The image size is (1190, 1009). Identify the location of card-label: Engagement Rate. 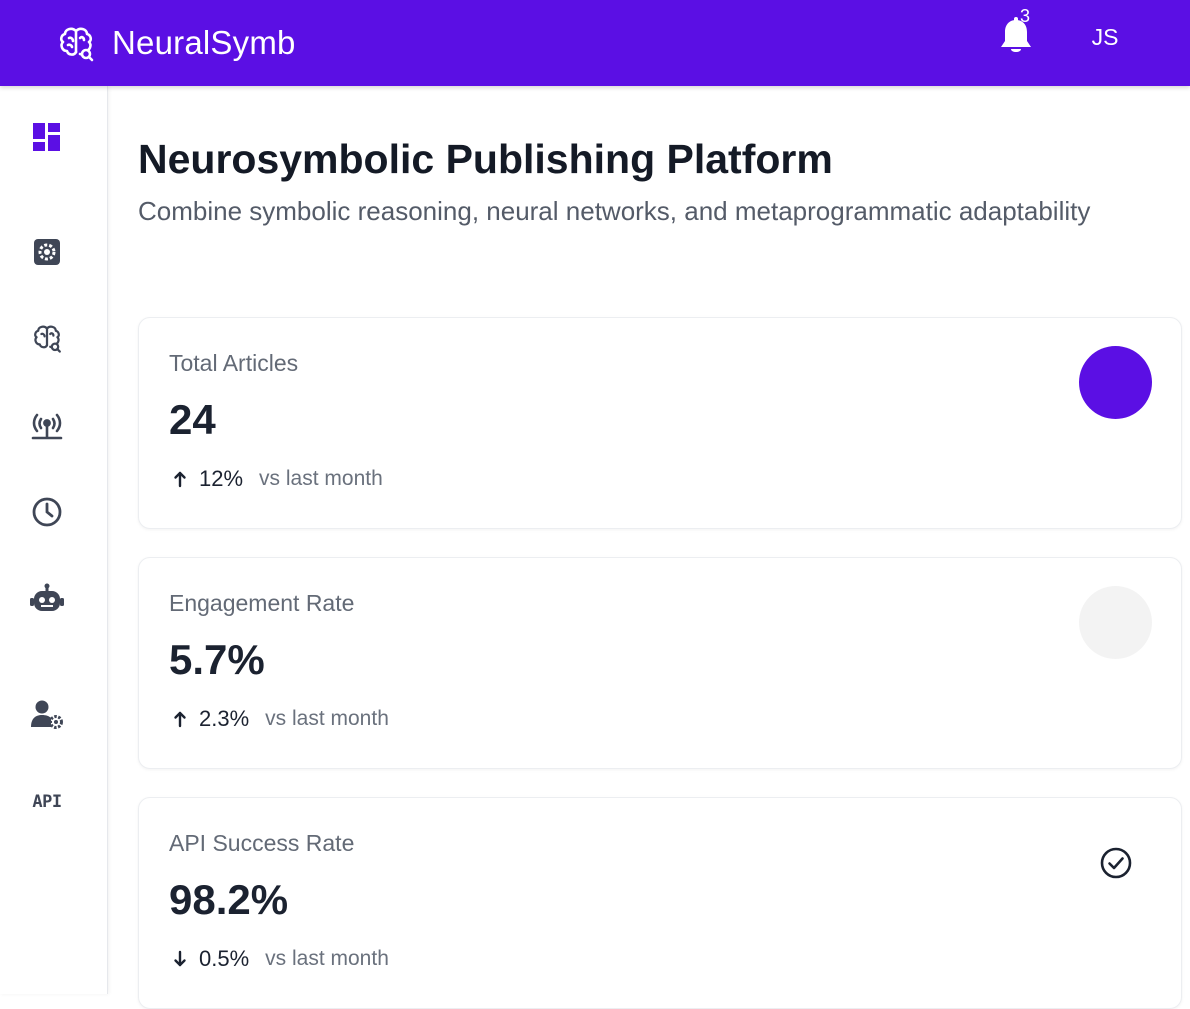
(262, 603).